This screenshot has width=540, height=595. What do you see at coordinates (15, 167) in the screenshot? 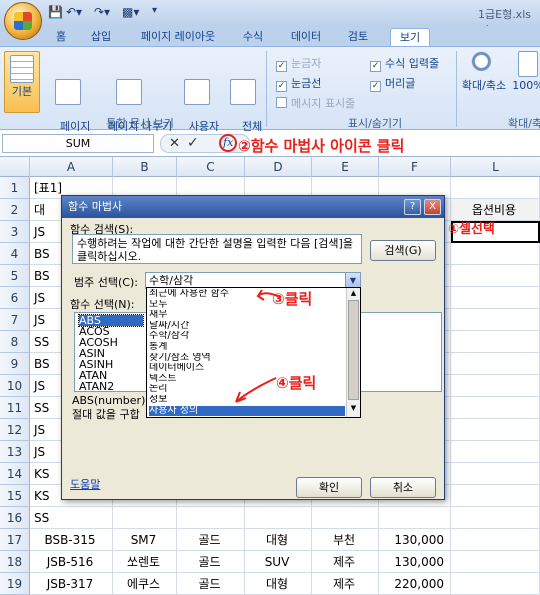
I see `select-all-corner` at bounding box center [15, 167].